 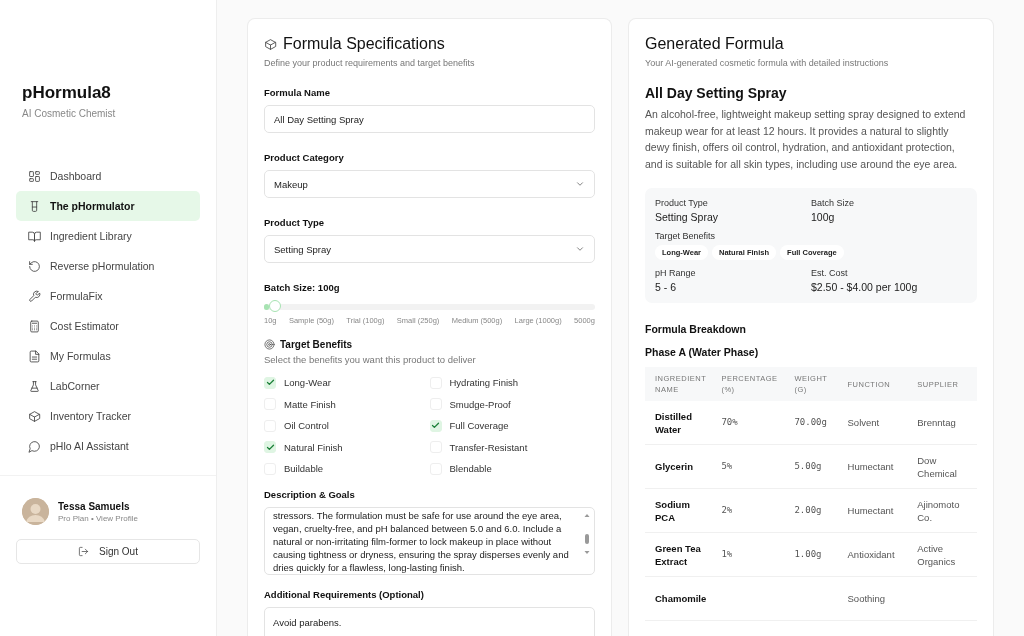 What do you see at coordinates (678, 423) in the screenshot?
I see `table-cell: Distilled Water` at bounding box center [678, 423].